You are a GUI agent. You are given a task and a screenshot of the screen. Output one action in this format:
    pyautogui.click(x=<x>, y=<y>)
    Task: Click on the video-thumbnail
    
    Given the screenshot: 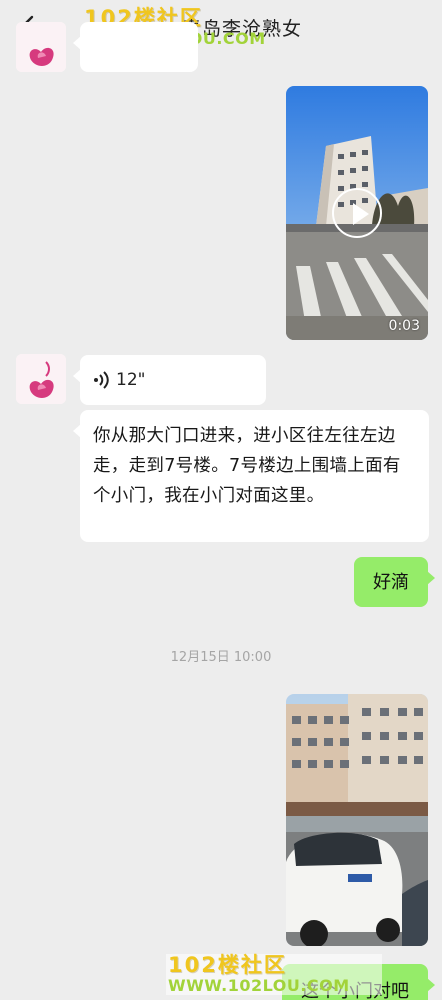 What is the action you would take?
    pyautogui.click(x=357, y=820)
    